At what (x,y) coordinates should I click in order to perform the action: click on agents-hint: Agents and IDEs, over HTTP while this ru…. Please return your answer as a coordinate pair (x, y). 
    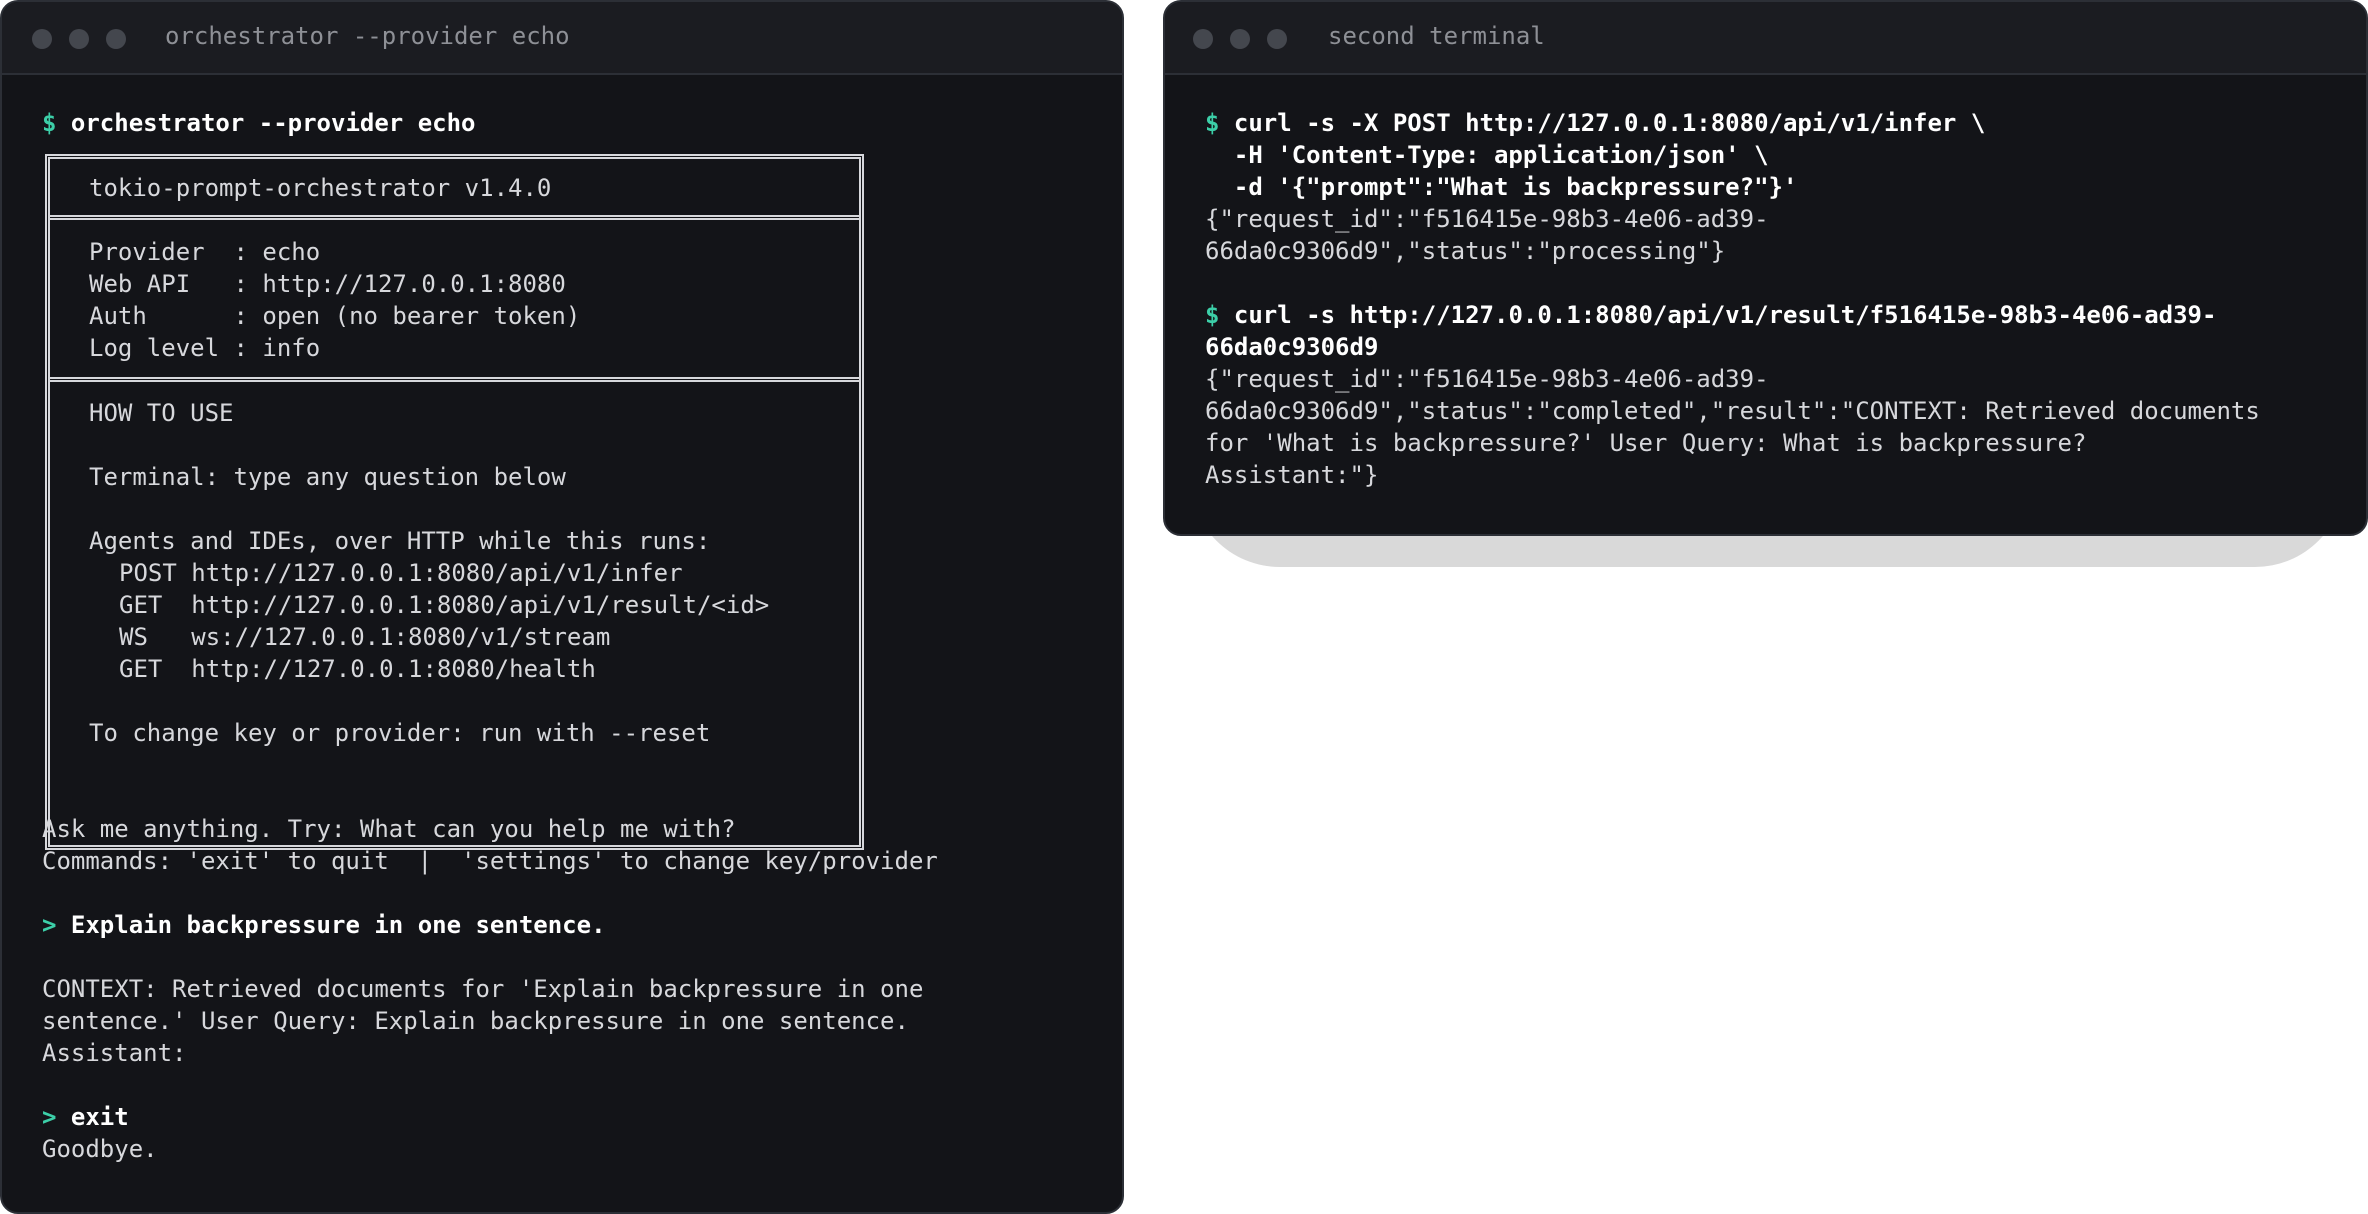
    Looking at the image, I should click on (400, 541).